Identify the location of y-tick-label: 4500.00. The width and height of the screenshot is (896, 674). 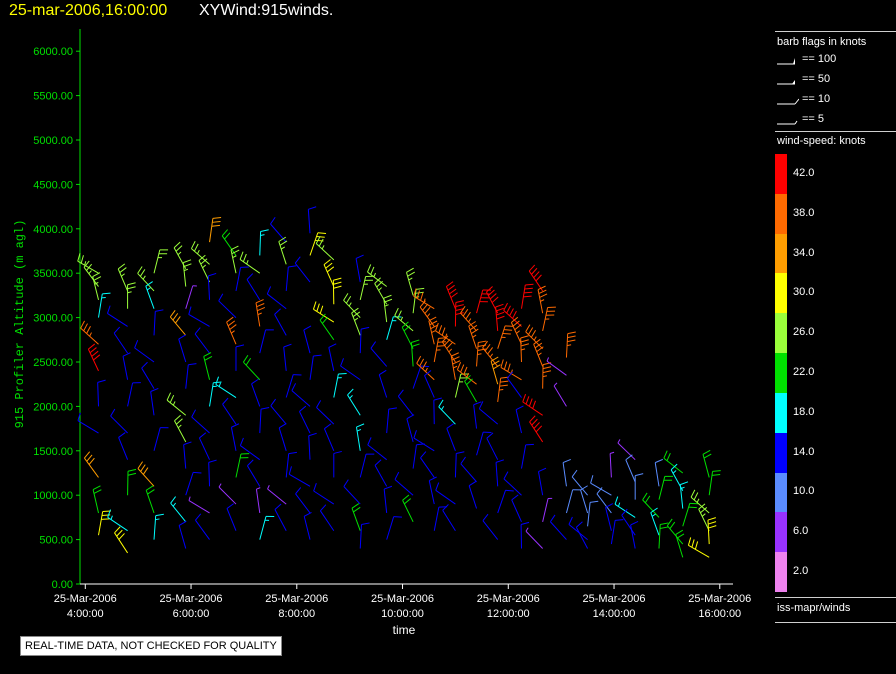
(53, 185).